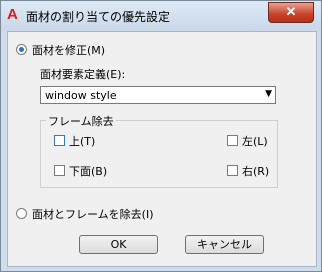 This screenshot has width=322, height=272. What do you see at coordinates (81, 95) in the screenshot?
I see `definition-value: window style` at bounding box center [81, 95].